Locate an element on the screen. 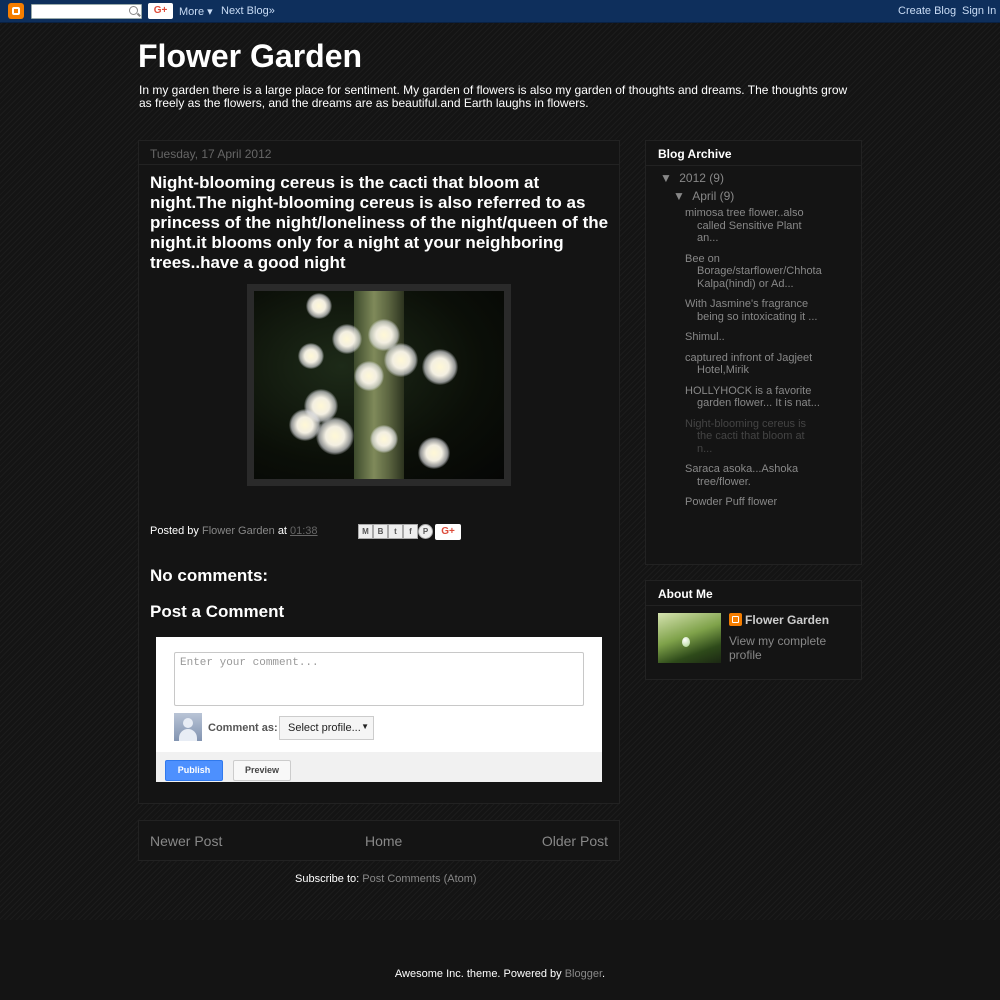  facebook-share-icon: f is located at coordinates (410, 531).